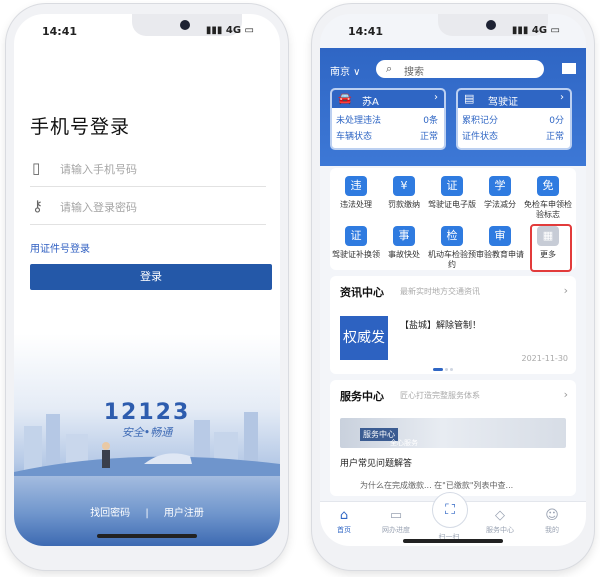 The width and height of the screenshot is (600, 577). Describe the element at coordinates (362, 396) in the screenshot. I see `section-title: 服务中心` at that location.